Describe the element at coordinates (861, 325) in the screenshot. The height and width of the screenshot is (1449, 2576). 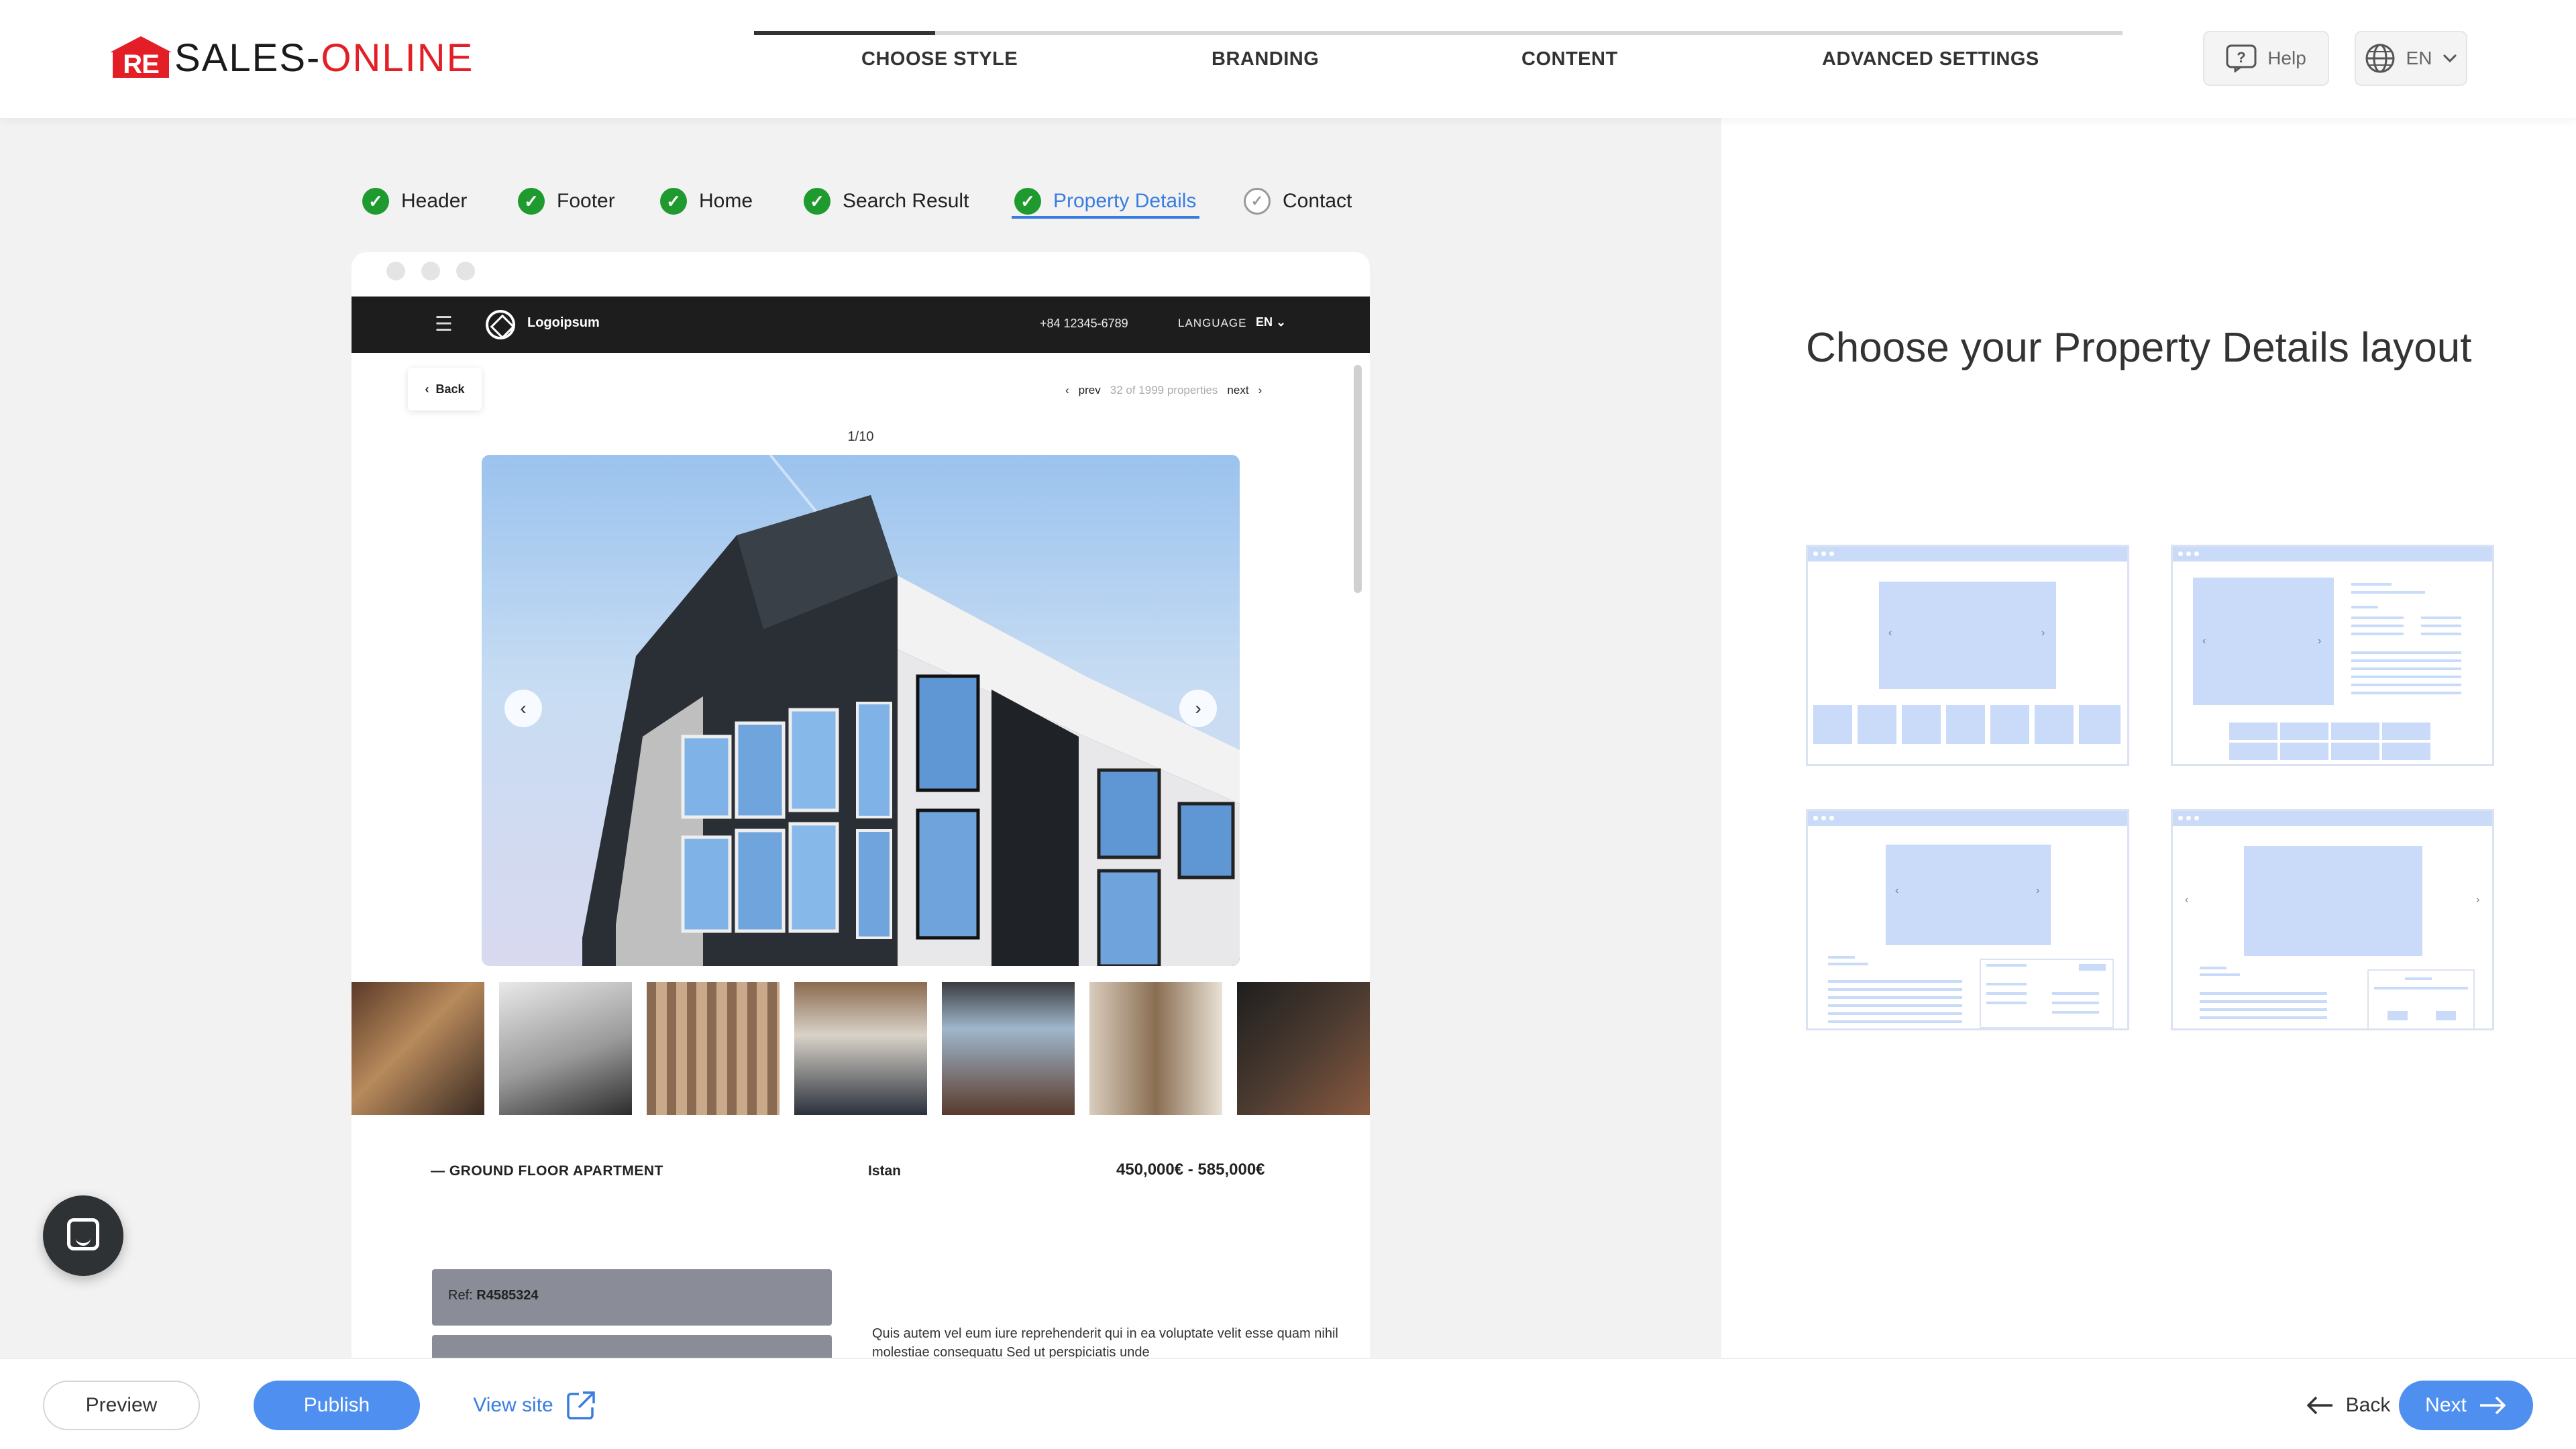
I see `preview-site-header: ☰ Logoipsum +84 12345-6789 LANGUAGE EN ⌄` at that location.